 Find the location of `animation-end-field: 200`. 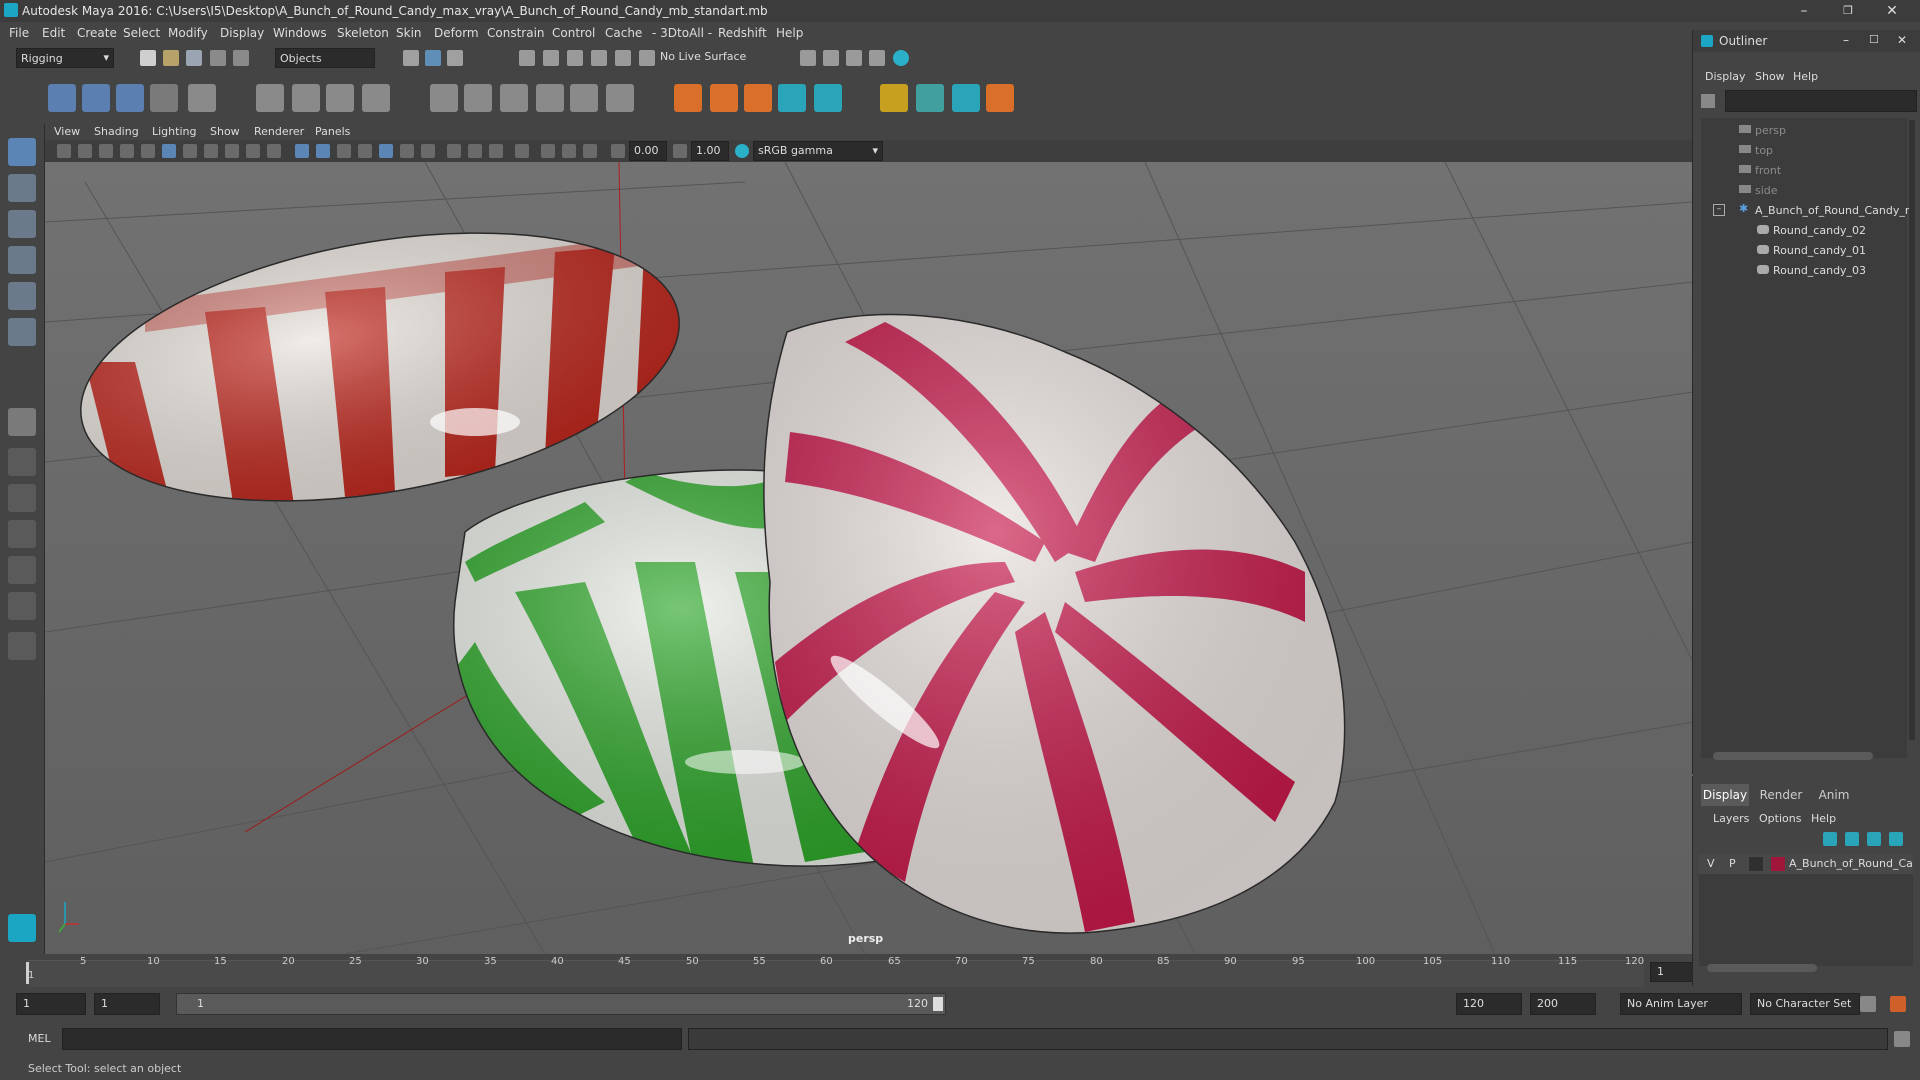

animation-end-field: 200 is located at coordinates (1563, 1004).